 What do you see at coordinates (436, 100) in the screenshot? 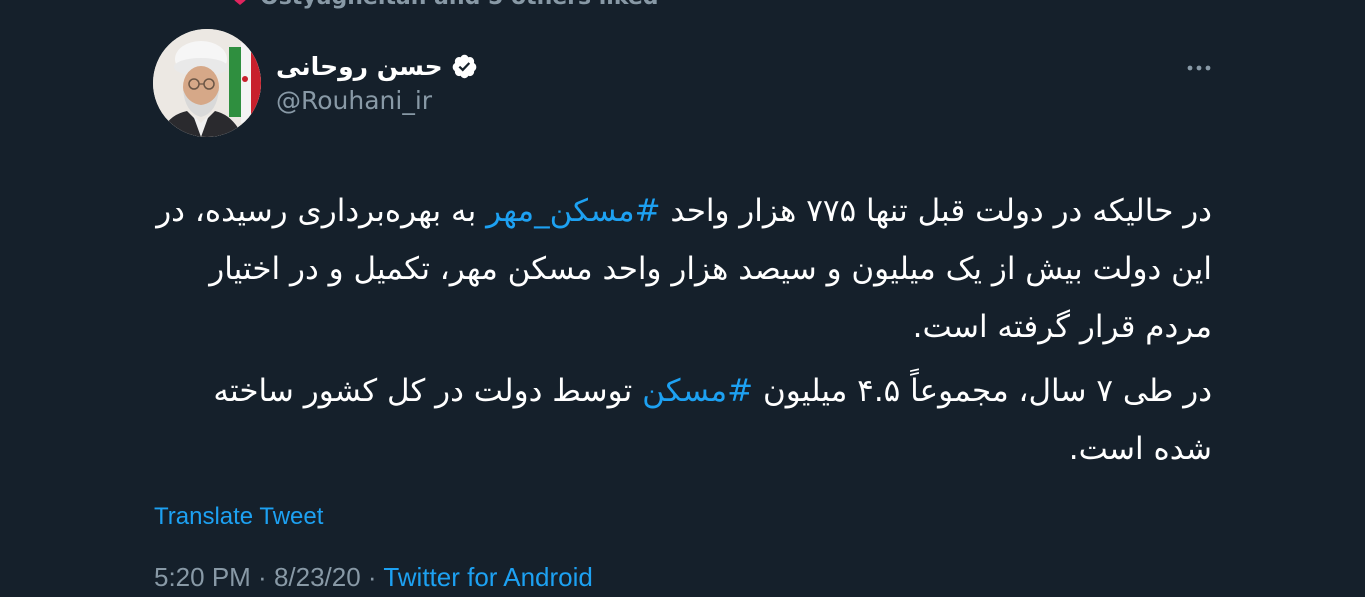
I see `author-handle: @Rouhani_ir` at bounding box center [436, 100].